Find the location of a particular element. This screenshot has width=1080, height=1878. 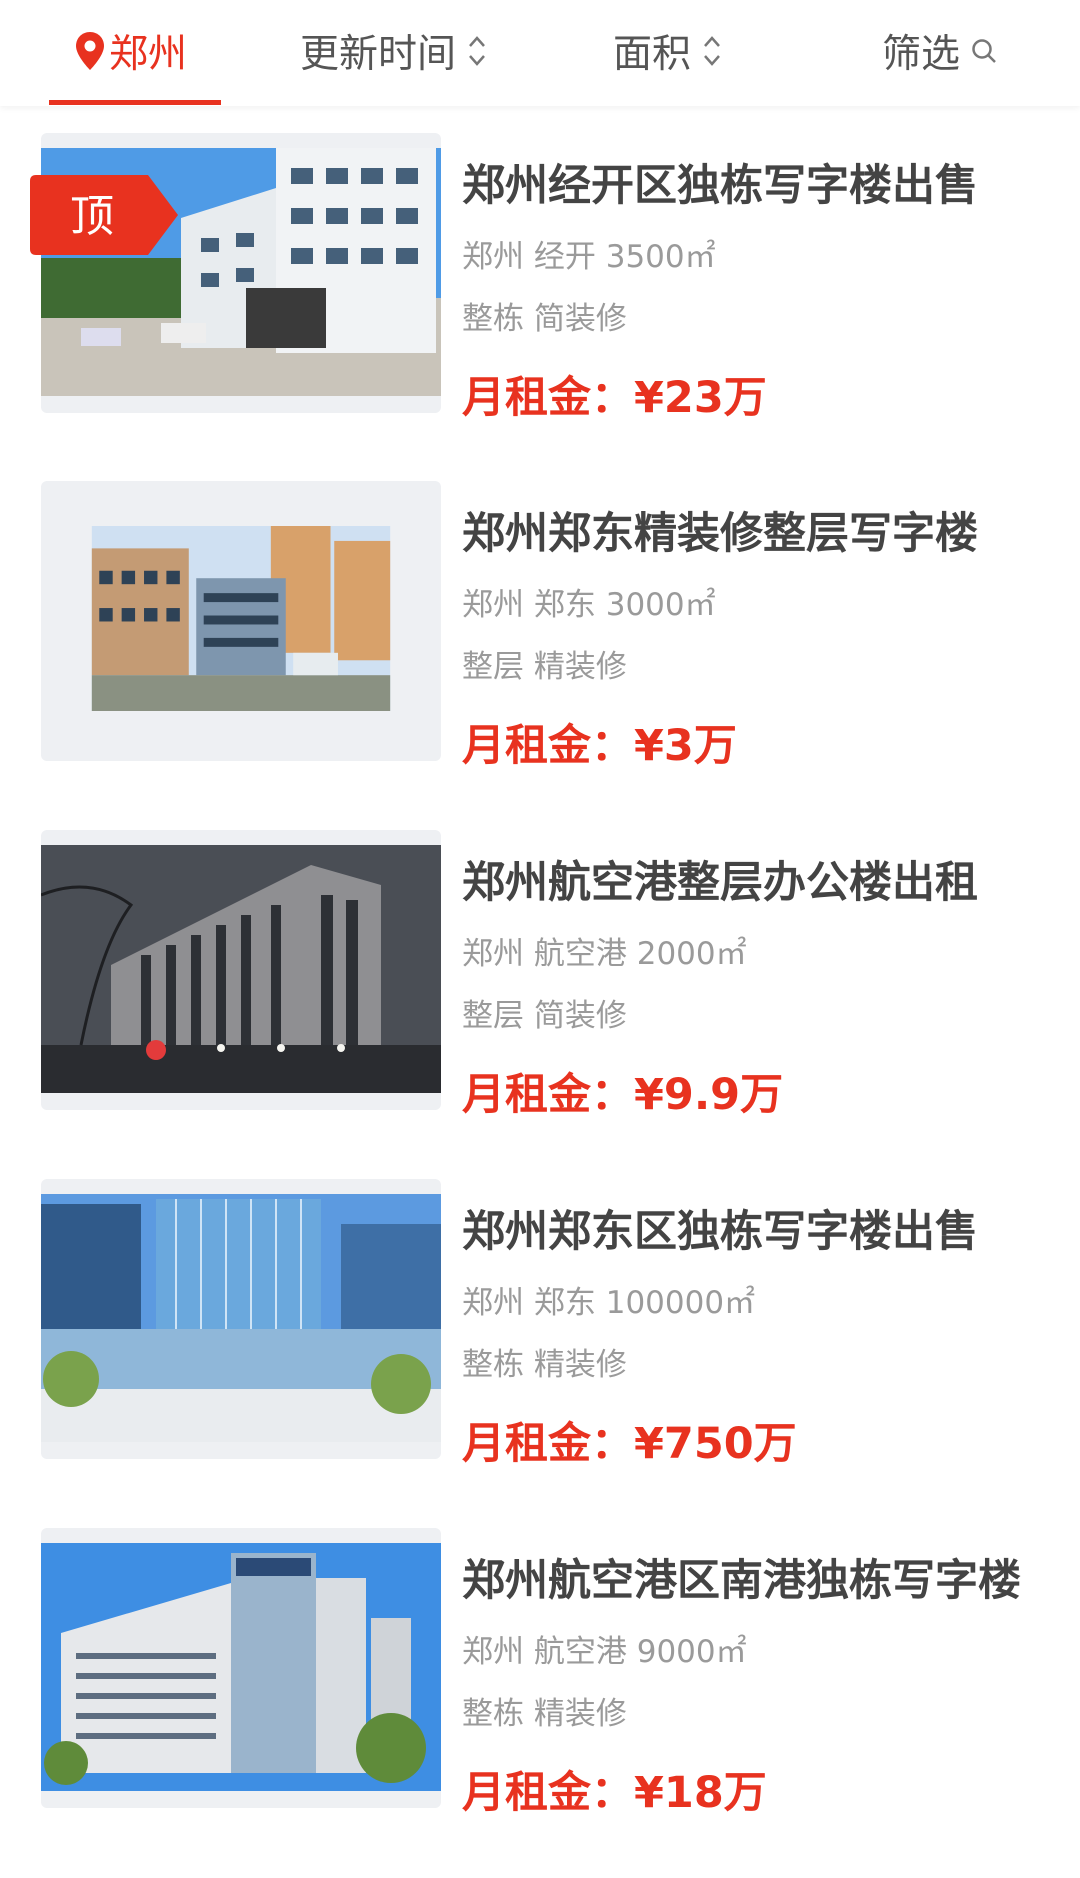

filter-label: 筛选 is located at coordinates (921, 54).